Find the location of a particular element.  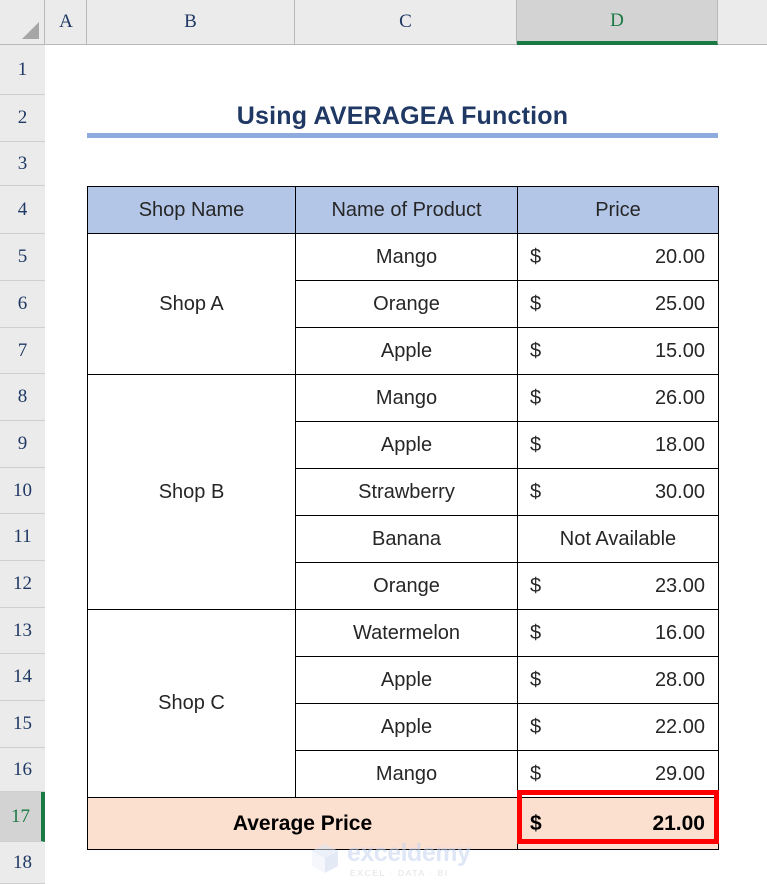

select-all-corner is located at coordinates (22, 22).